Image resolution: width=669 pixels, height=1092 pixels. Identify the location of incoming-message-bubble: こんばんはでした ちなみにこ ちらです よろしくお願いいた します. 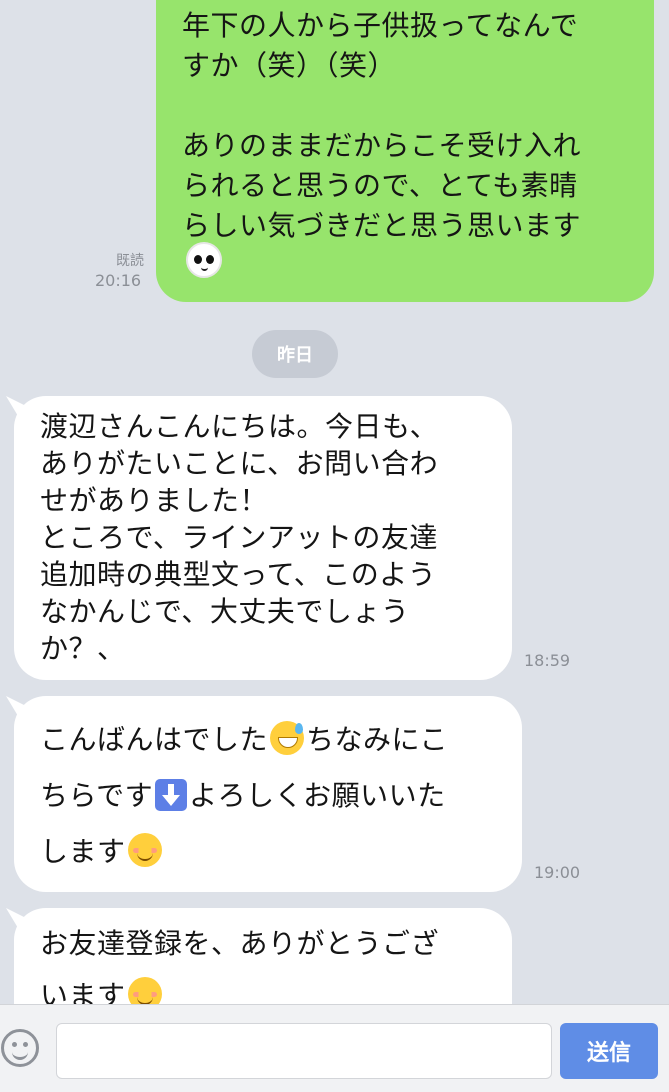
(268, 794).